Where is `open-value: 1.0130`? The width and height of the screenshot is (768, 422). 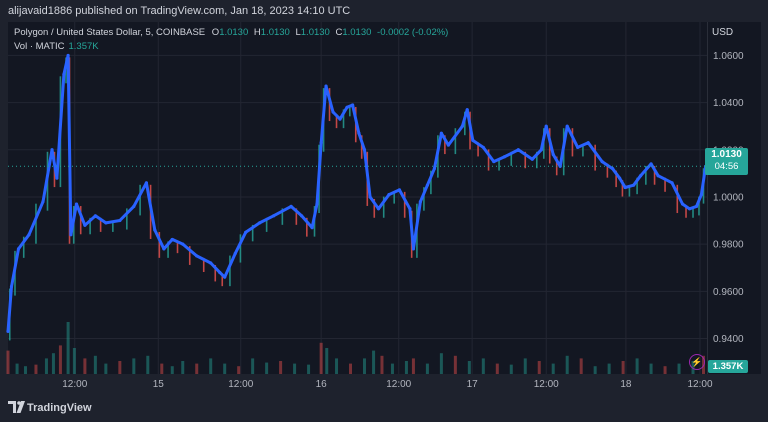 open-value: 1.0130 is located at coordinates (234, 32).